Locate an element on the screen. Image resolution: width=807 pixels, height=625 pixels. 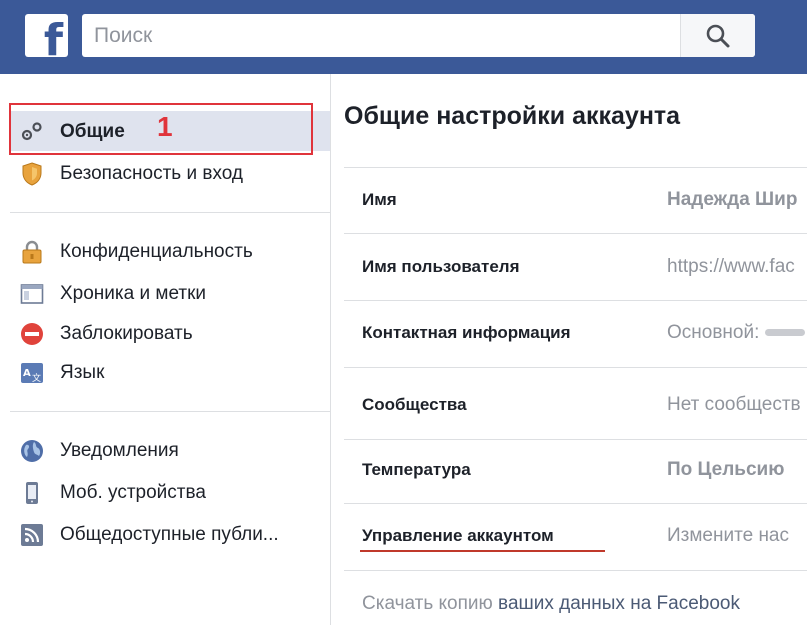
logo-letter: f is located at coordinates (53, 40).